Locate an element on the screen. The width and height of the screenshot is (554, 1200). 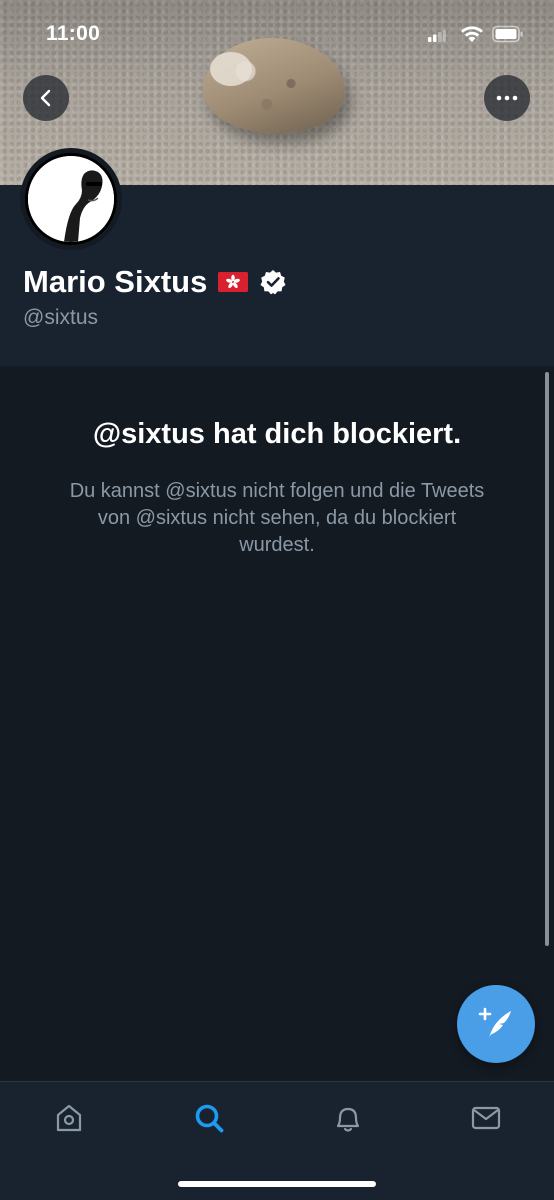
home-indicator is located at coordinates (277, 1184).